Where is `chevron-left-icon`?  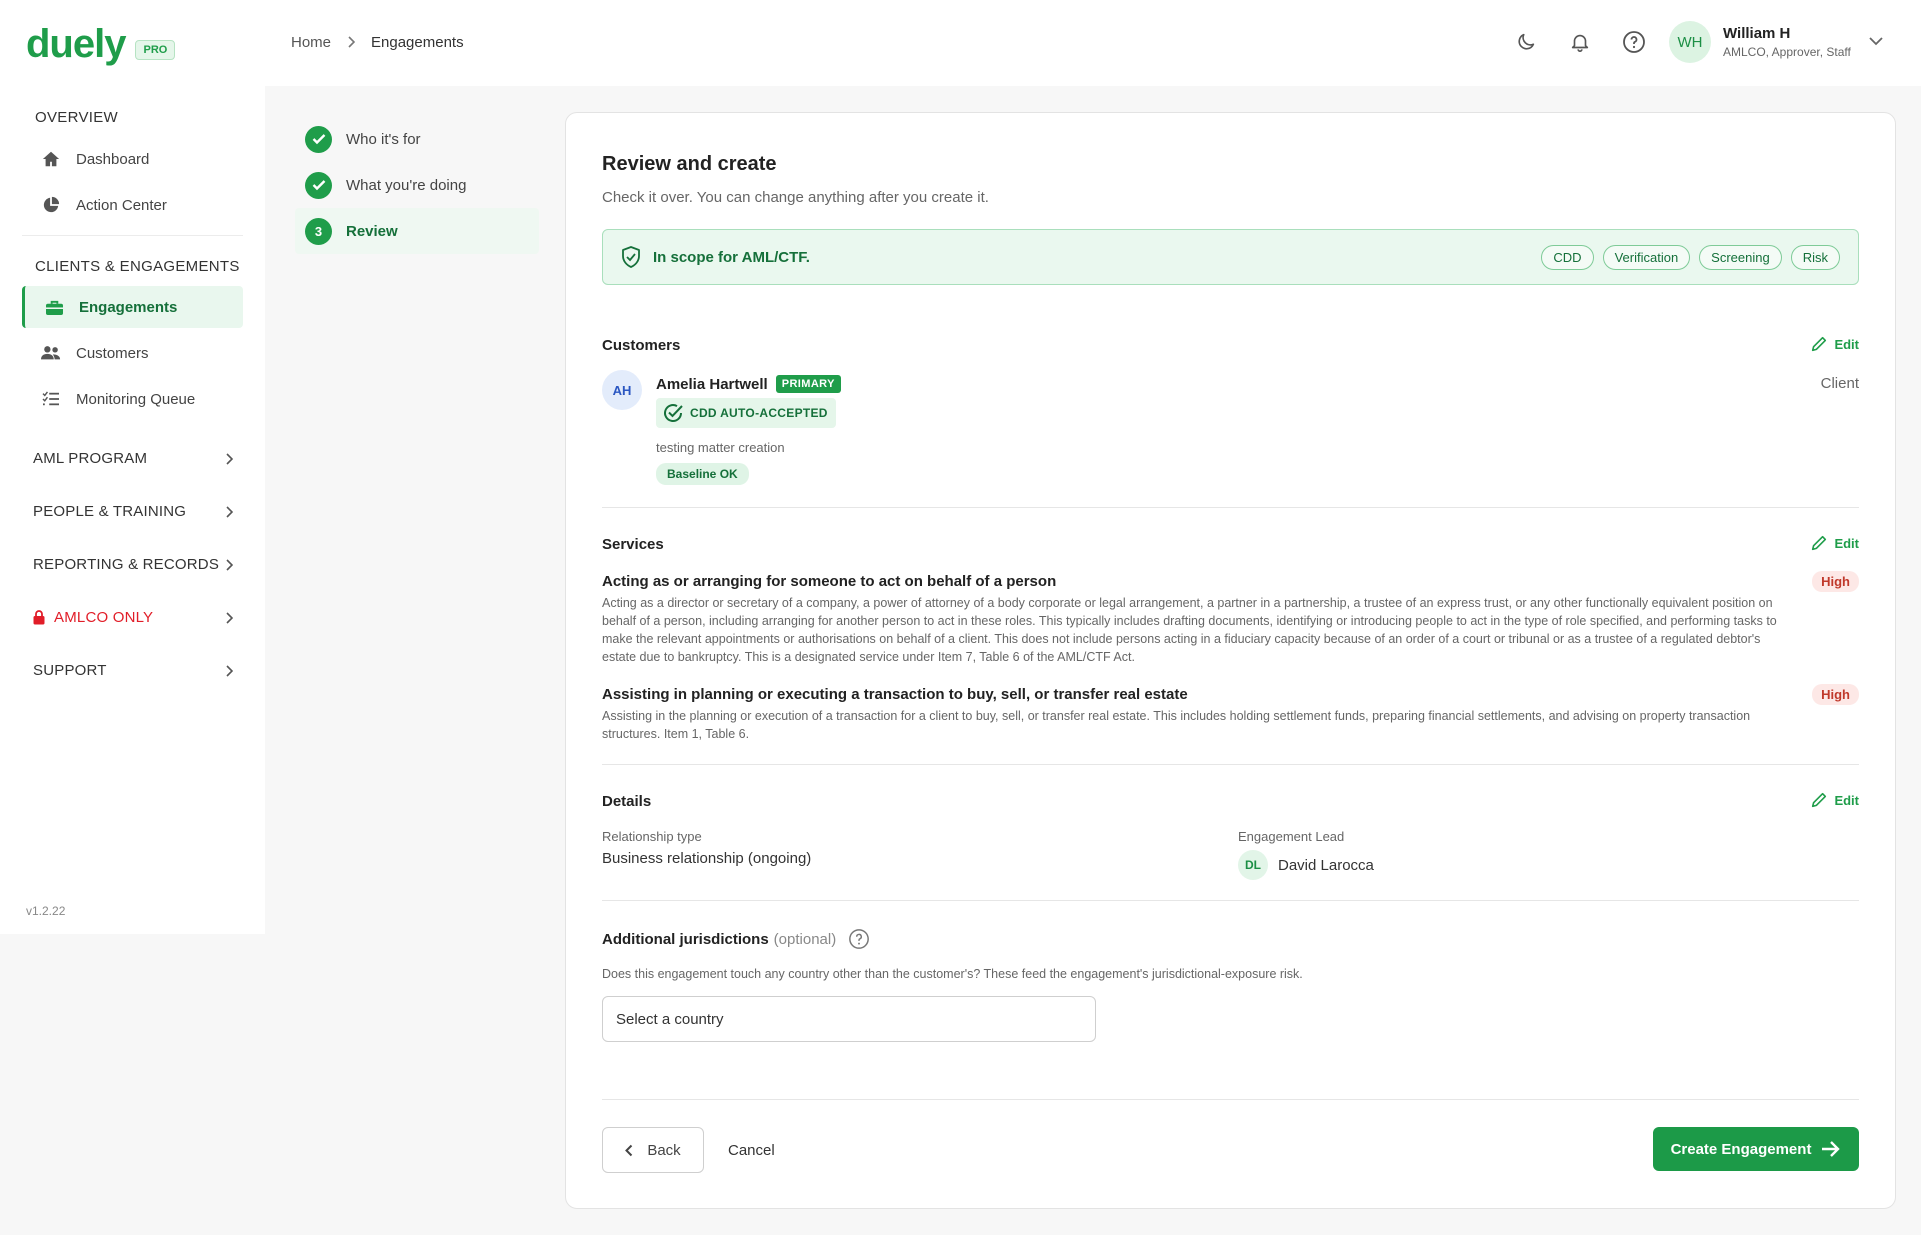
chevron-left-icon is located at coordinates (629, 1150).